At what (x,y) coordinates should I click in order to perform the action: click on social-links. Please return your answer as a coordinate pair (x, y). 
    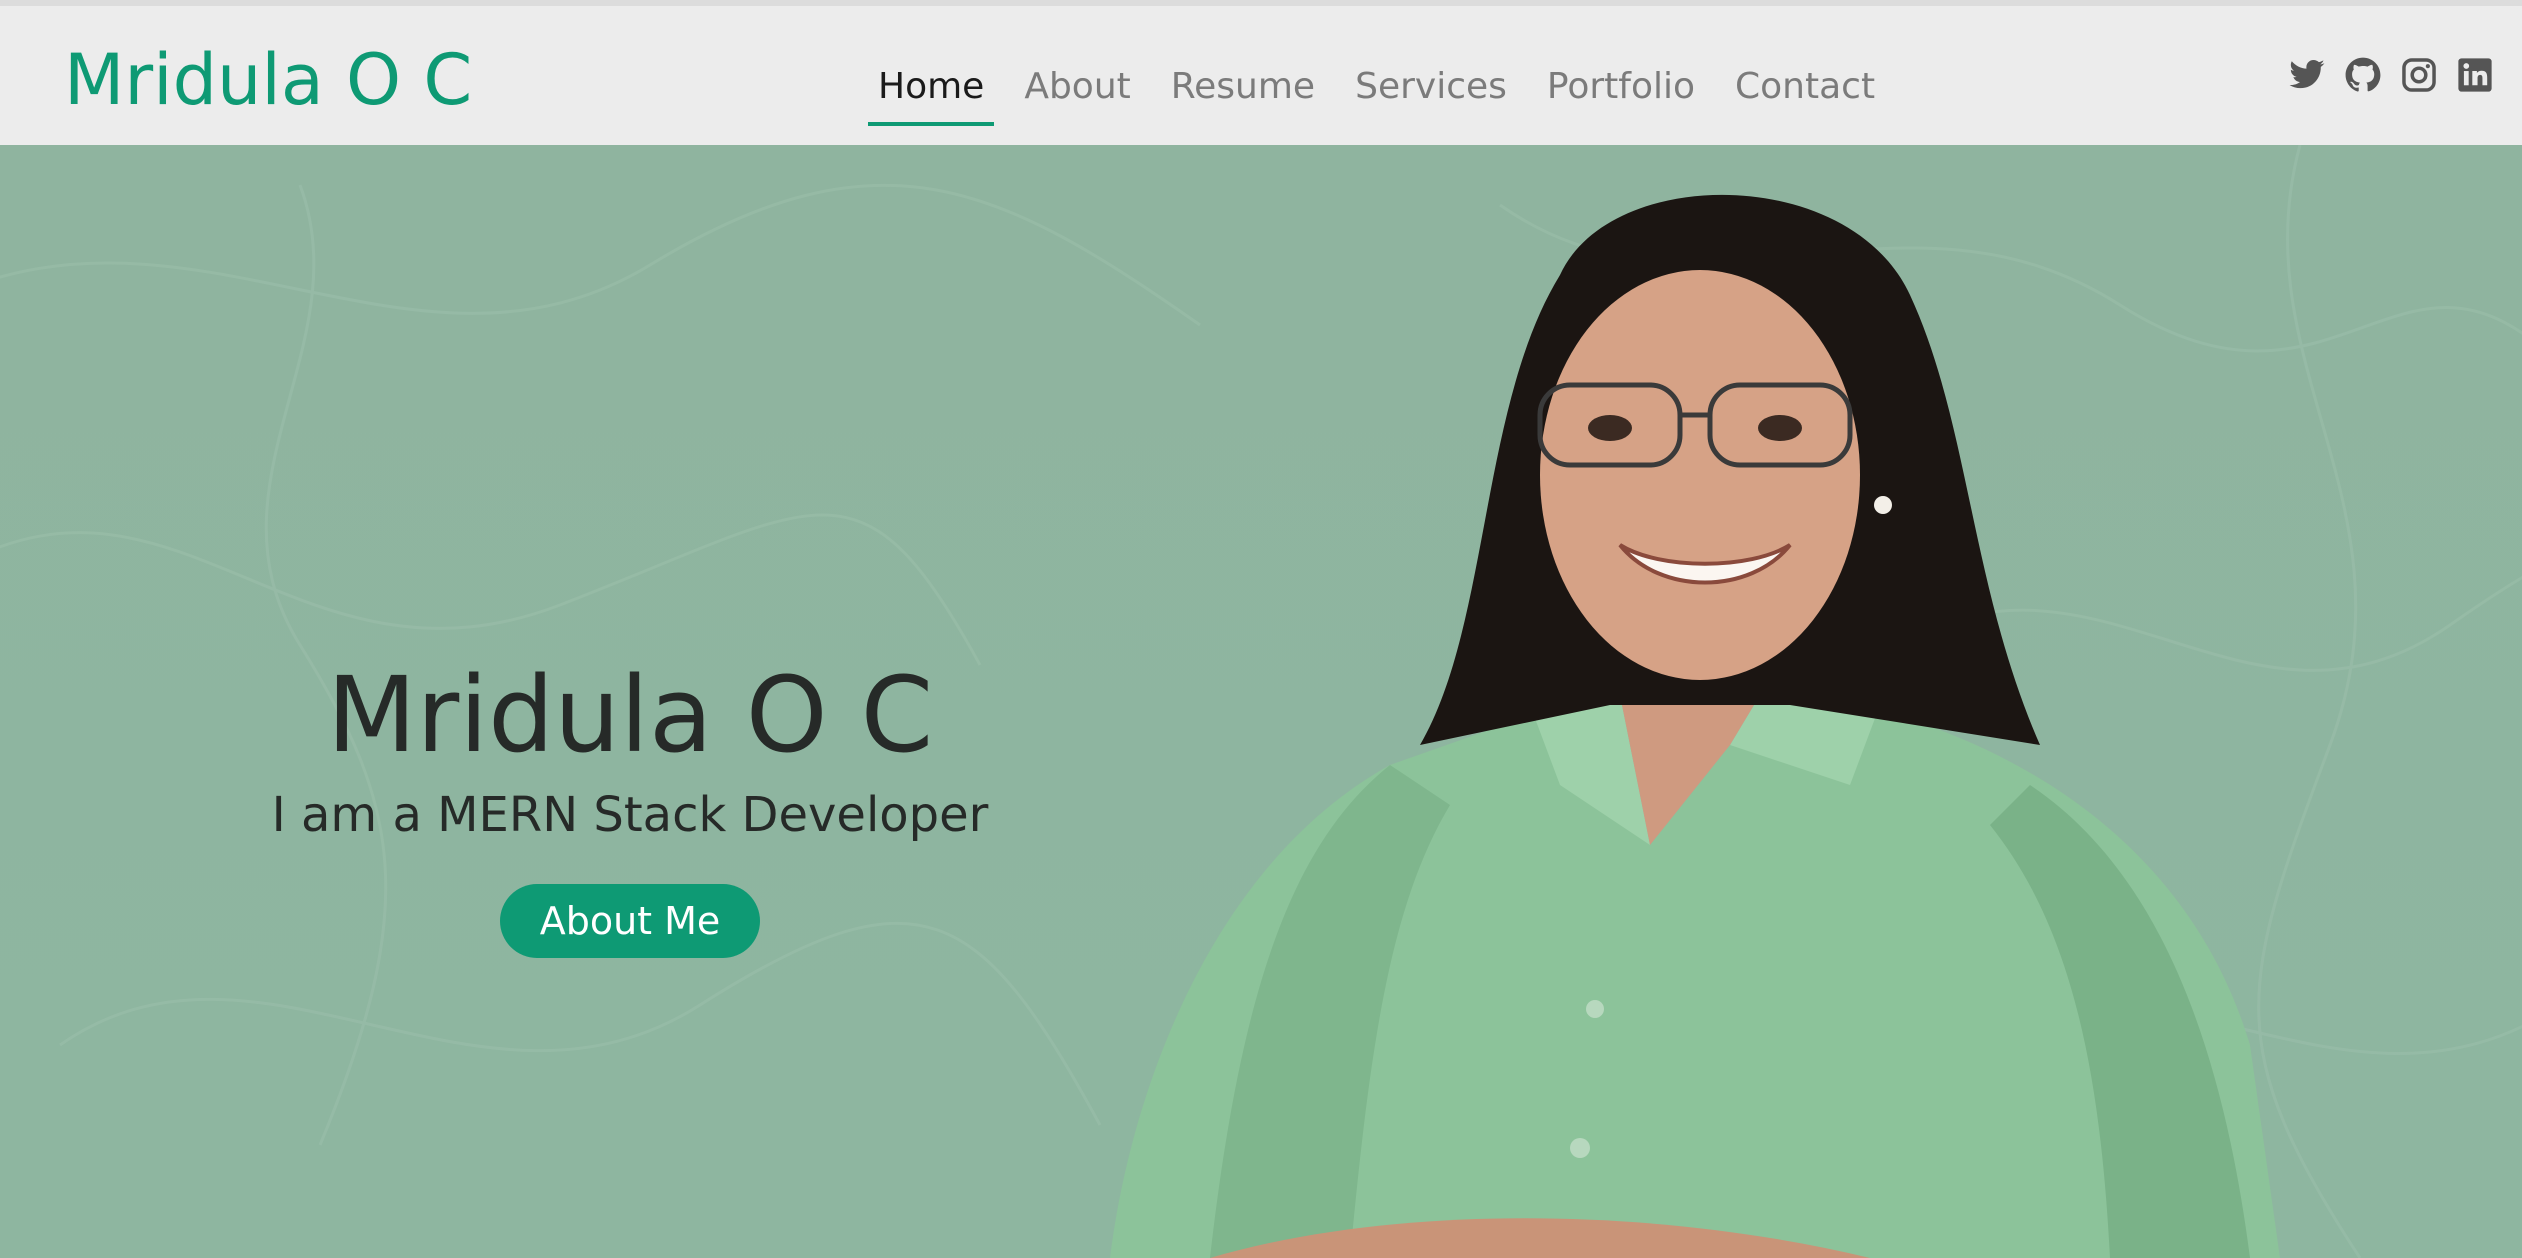
    Looking at the image, I should click on (2391, 75).